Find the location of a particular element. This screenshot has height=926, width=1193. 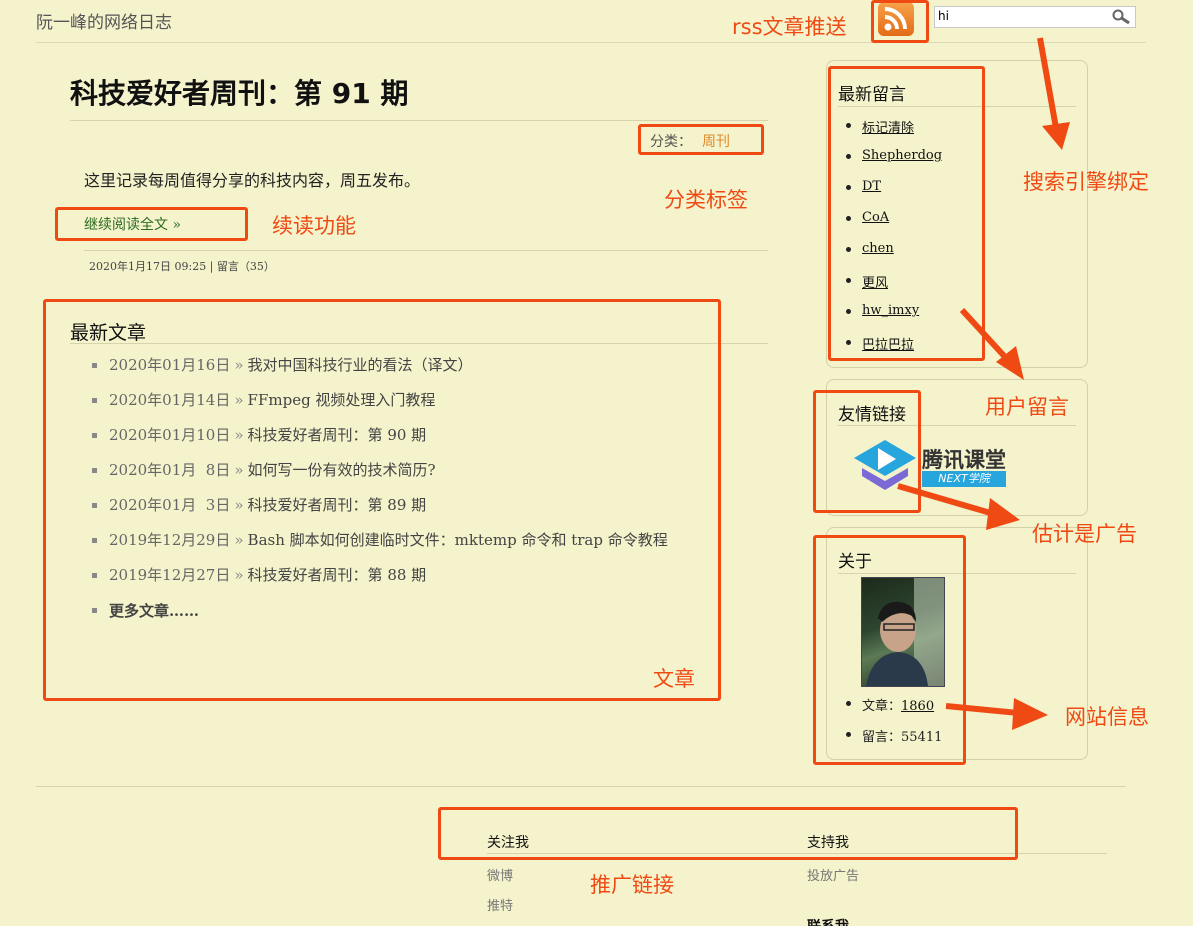

arrow-comments is located at coordinates (984, 334).